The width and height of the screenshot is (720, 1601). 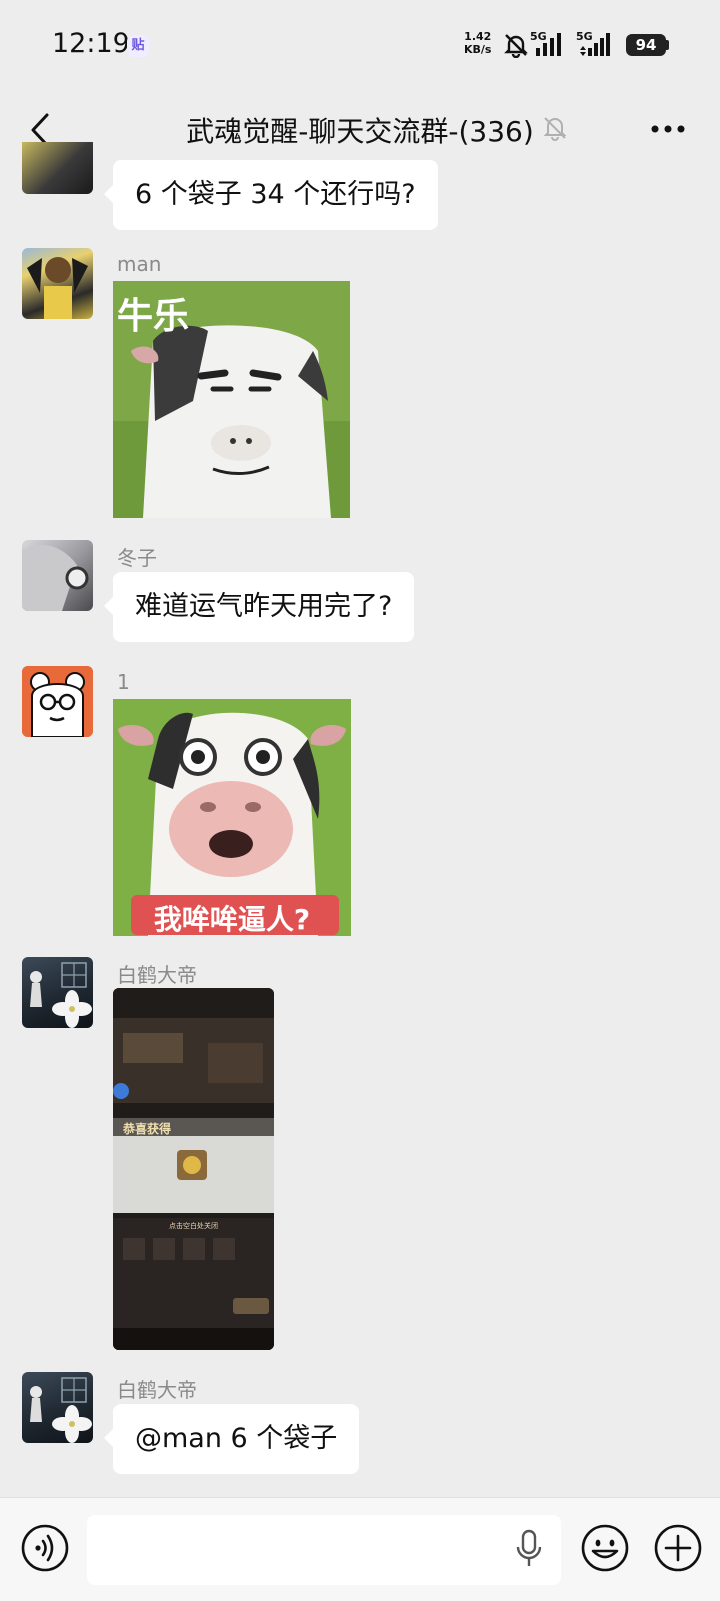 I want to click on sender-name: 冬子, so click(x=137, y=558).